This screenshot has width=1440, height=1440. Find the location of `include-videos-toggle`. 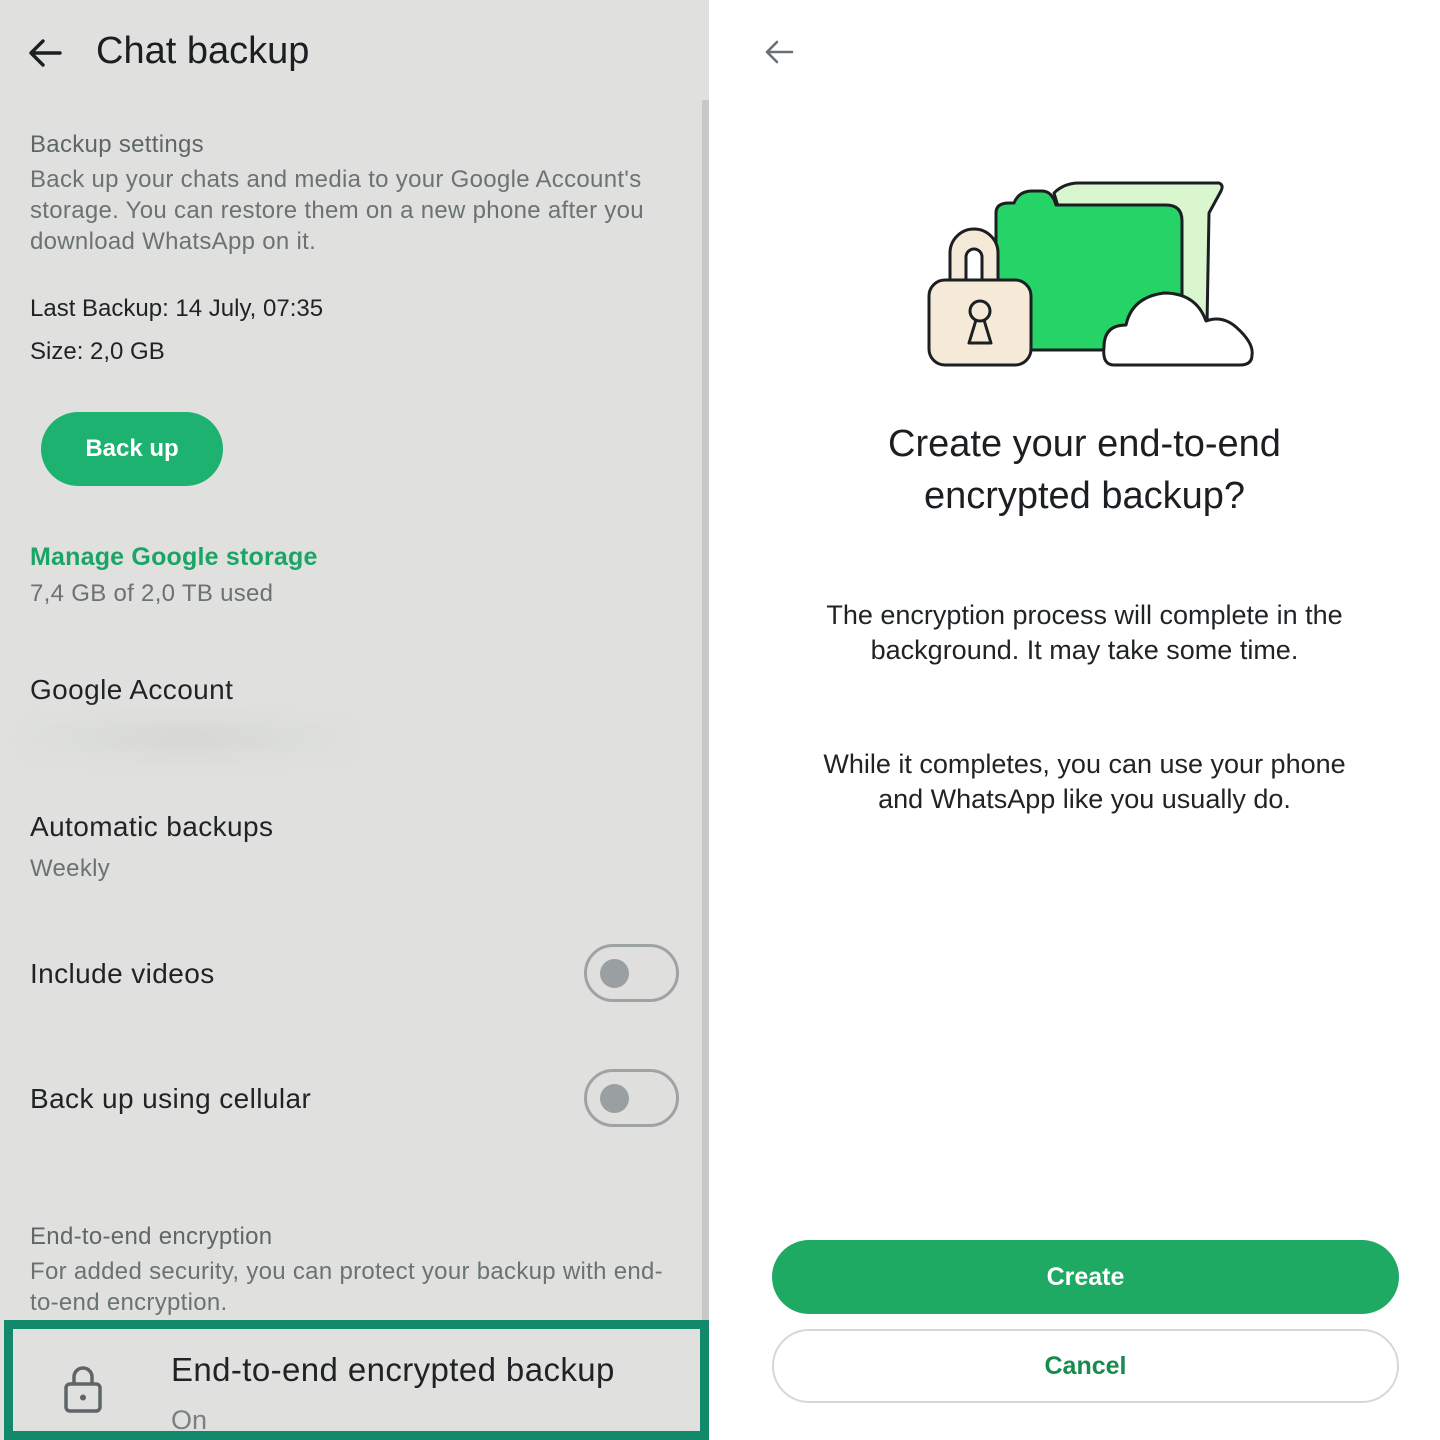

include-videos-toggle is located at coordinates (631, 973).